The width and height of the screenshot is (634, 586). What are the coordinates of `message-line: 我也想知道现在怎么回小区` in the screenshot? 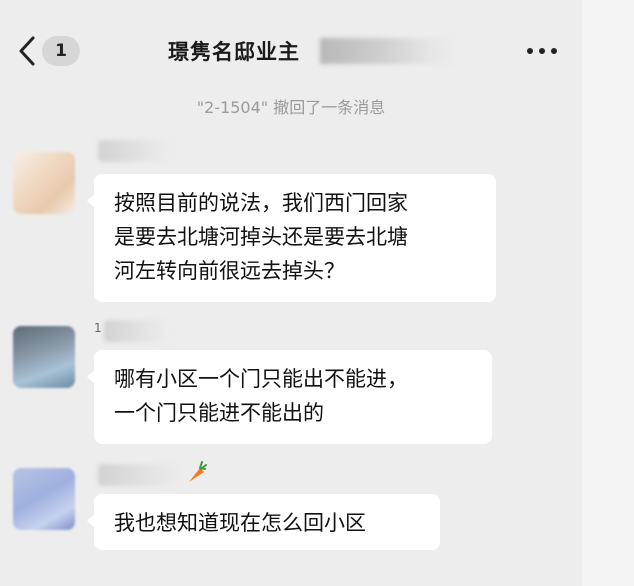 It's located at (240, 523).